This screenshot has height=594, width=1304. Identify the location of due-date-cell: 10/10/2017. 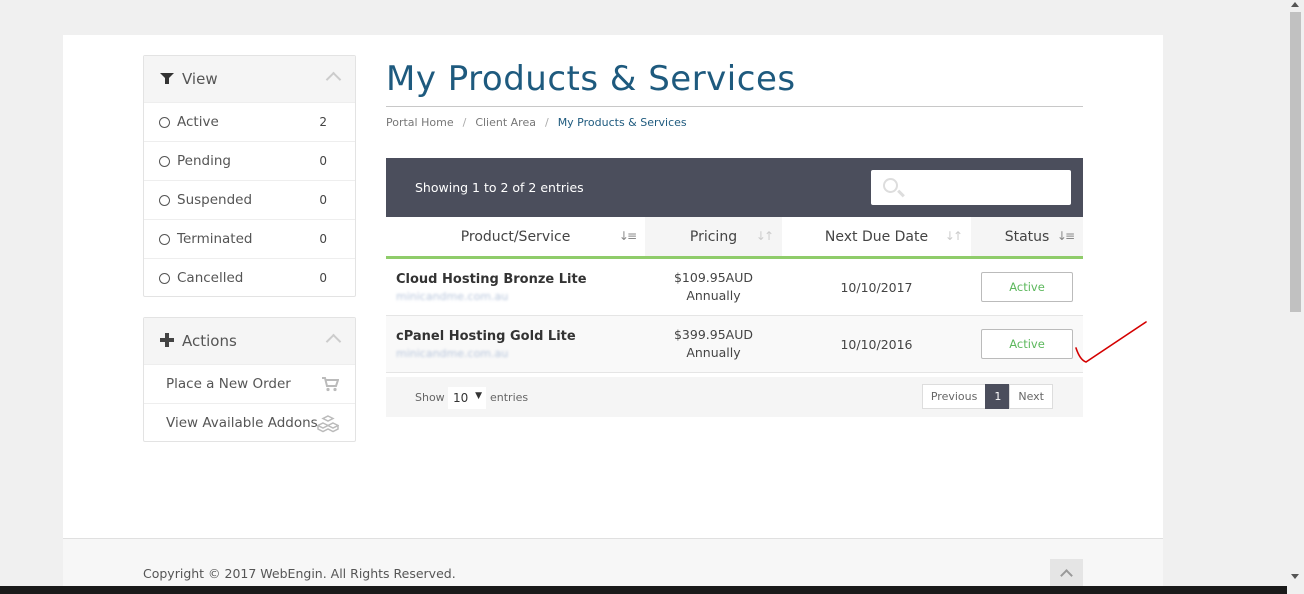
(876, 287).